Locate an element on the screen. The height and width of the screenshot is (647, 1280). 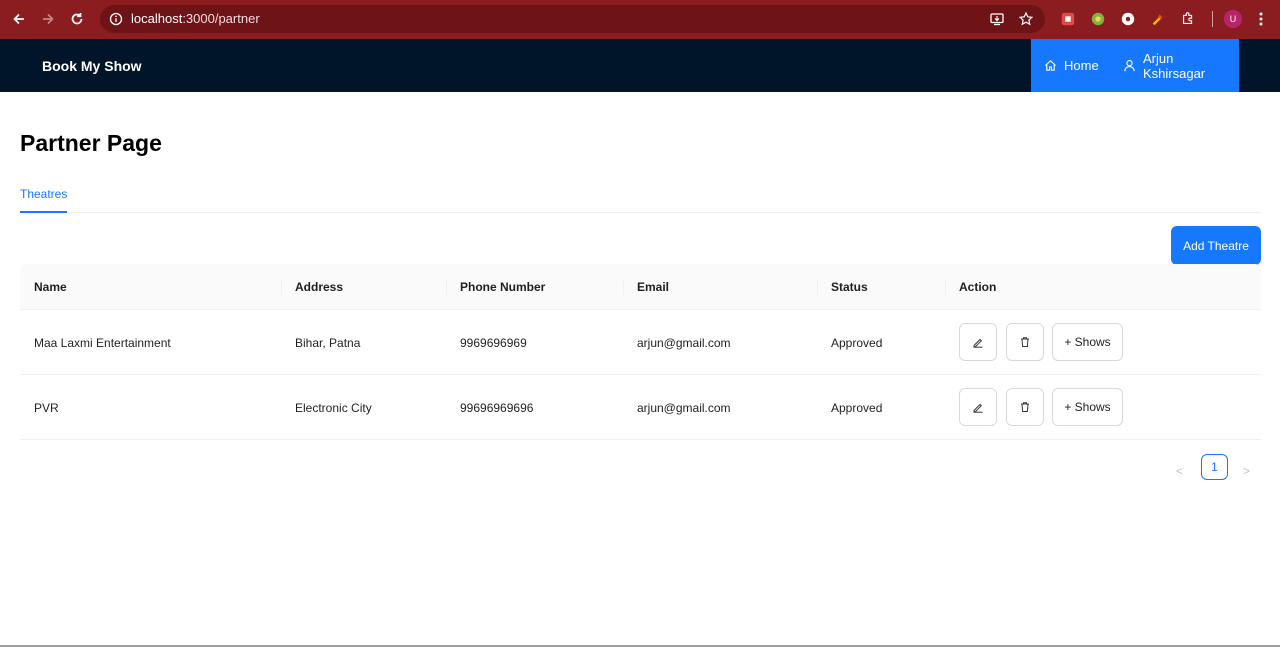
add-theatre-button: Add Theatre is located at coordinates (1216, 245).